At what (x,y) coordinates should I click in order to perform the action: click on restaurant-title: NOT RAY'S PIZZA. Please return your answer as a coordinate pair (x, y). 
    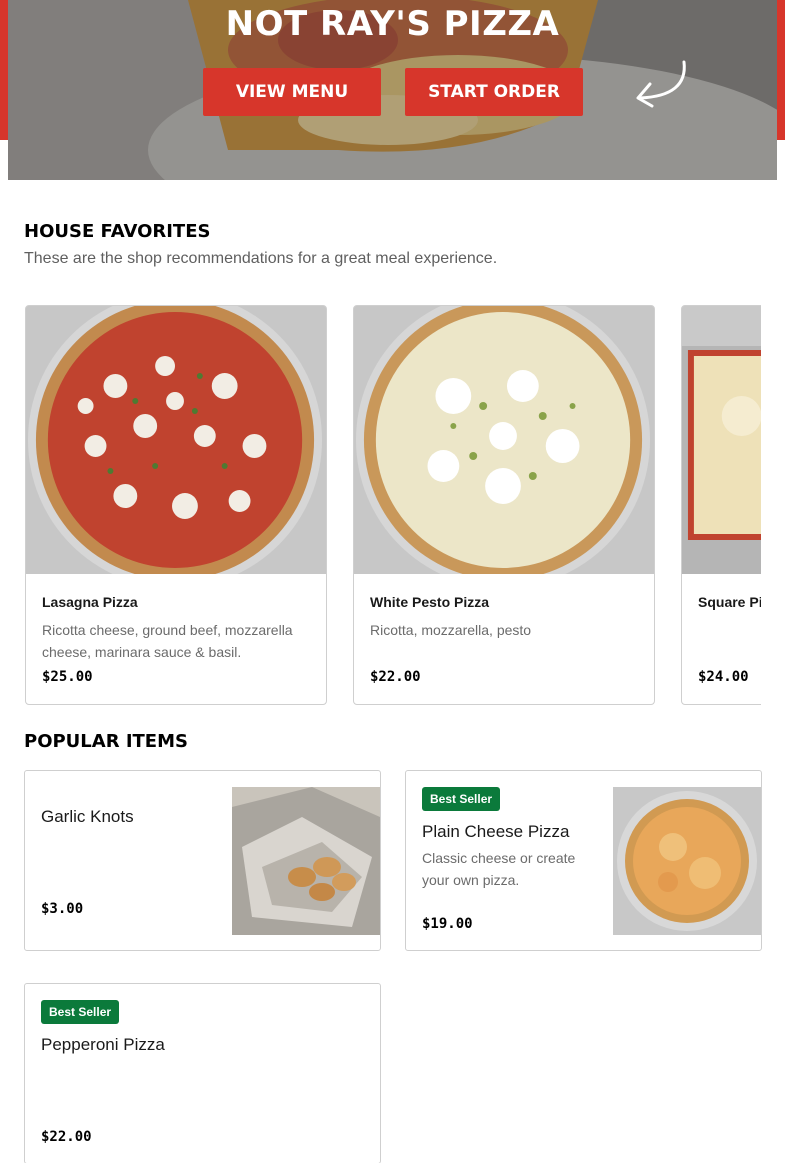
    Looking at the image, I should click on (392, 24).